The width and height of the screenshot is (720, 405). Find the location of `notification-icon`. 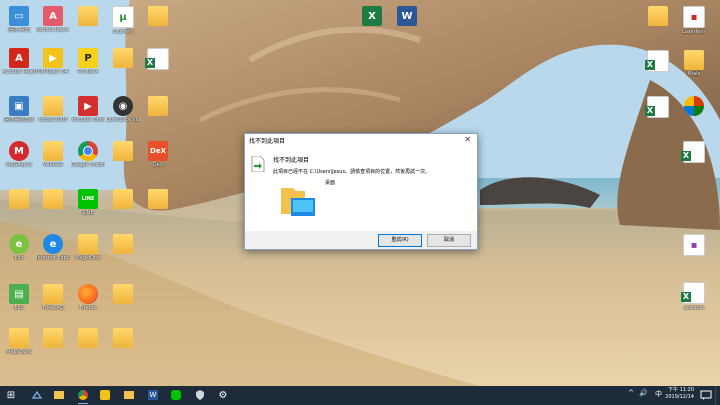

notification-icon is located at coordinates (706, 395).